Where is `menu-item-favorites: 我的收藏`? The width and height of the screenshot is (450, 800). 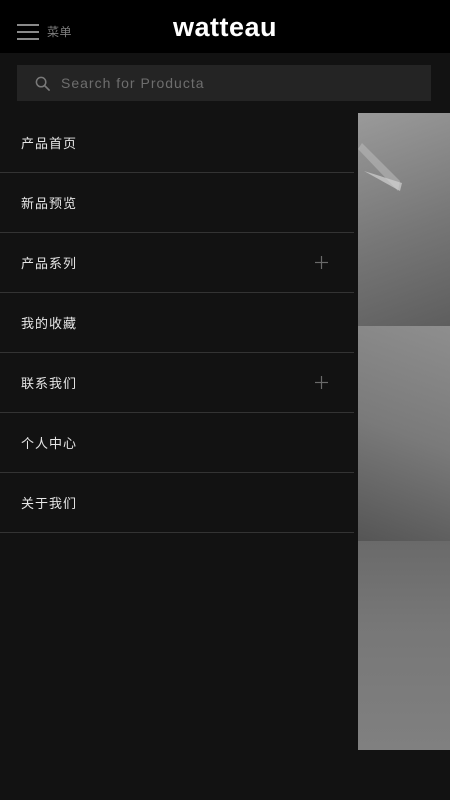
menu-item-favorites: 我的收藏 is located at coordinates (177, 323).